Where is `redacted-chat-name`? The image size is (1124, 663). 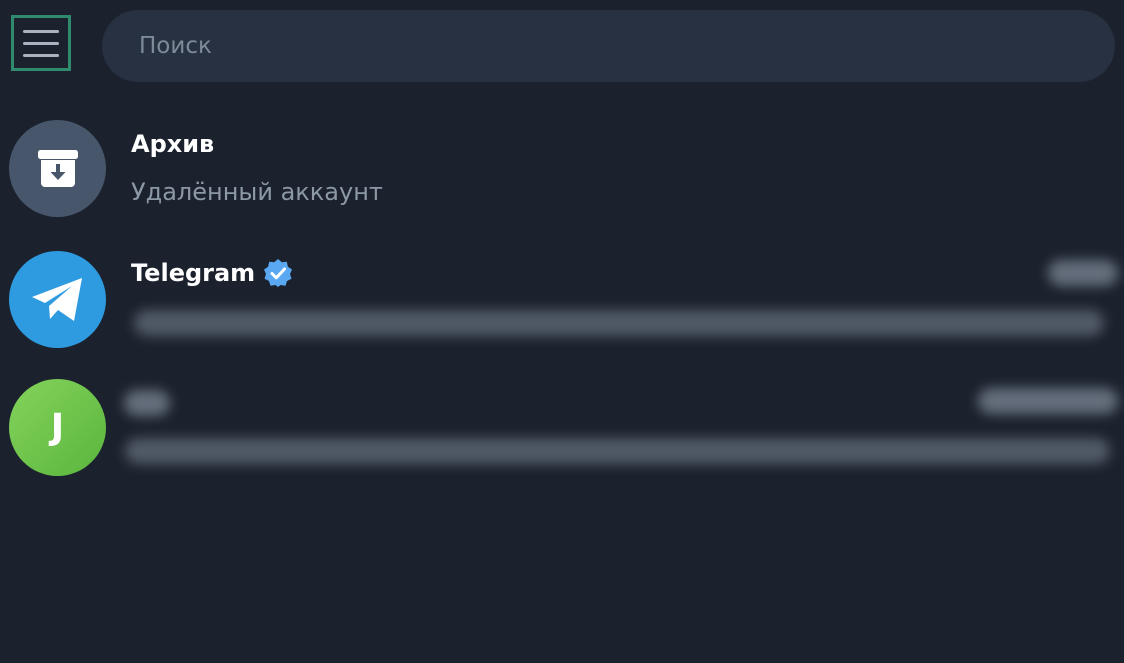 redacted-chat-name is located at coordinates (147, 403).